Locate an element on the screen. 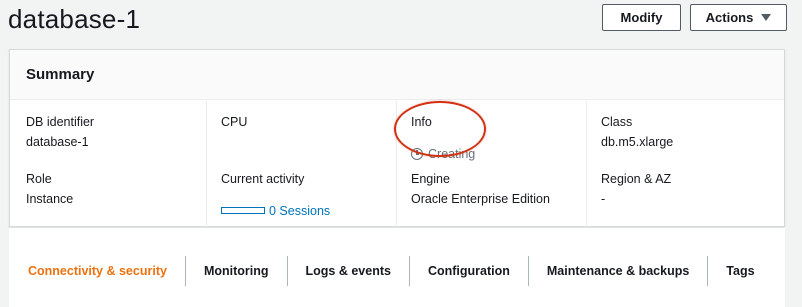  role-label: Role is located at coordinates (39, 179).